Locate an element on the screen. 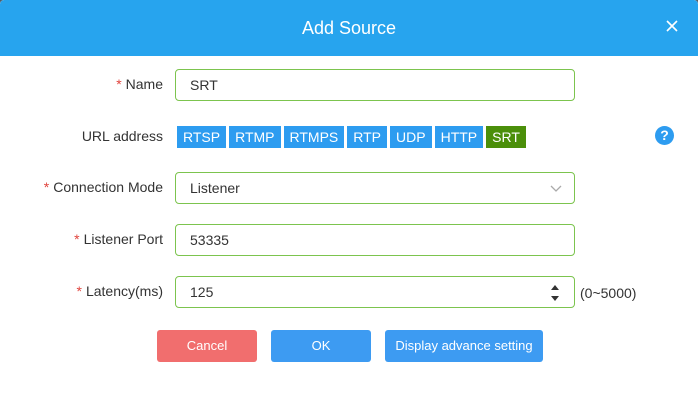 The width and height of the screenshot is (698, 394). listener-port-input: 53335 is located at coordinates (375, 240).